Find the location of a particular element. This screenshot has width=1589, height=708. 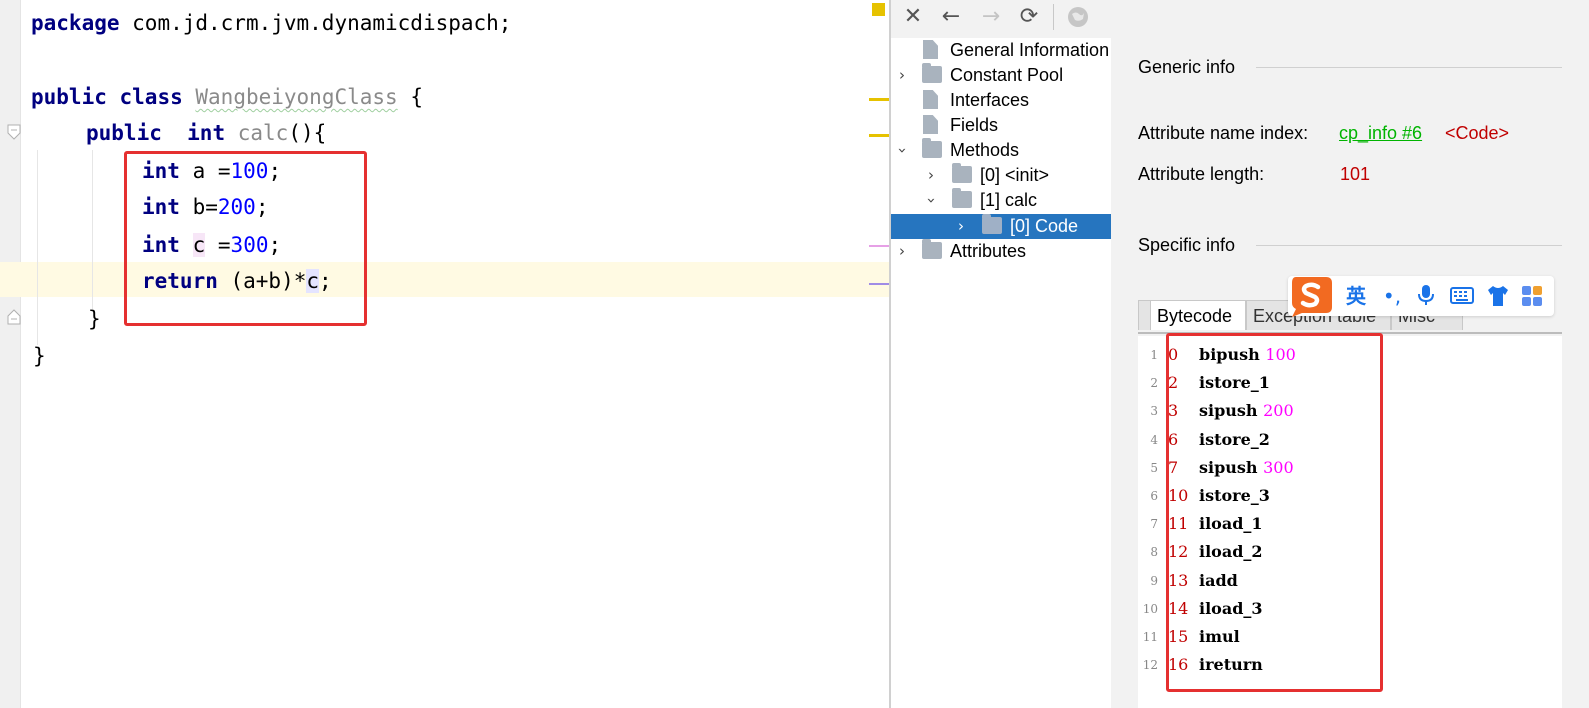

tree-item-label: [0] <init> is located at coordinates (1015, 175).